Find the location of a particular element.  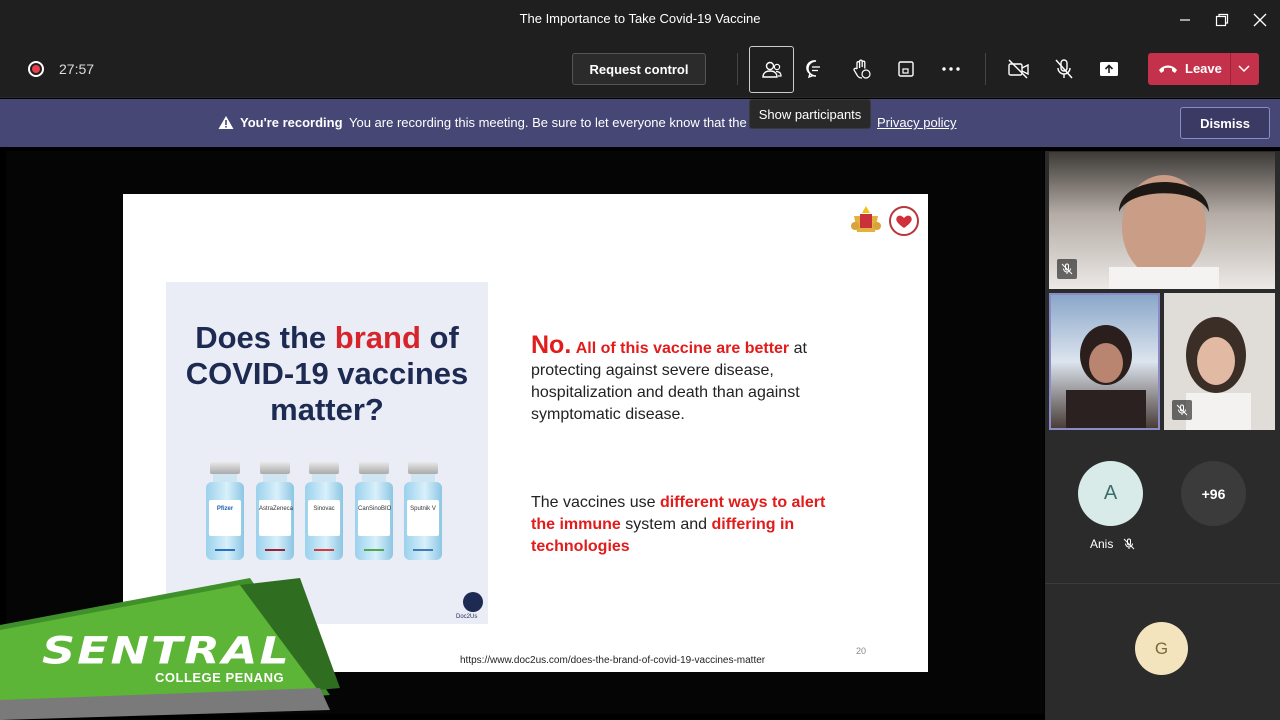

ministry-health-logo is located at coordinates (904, 221).